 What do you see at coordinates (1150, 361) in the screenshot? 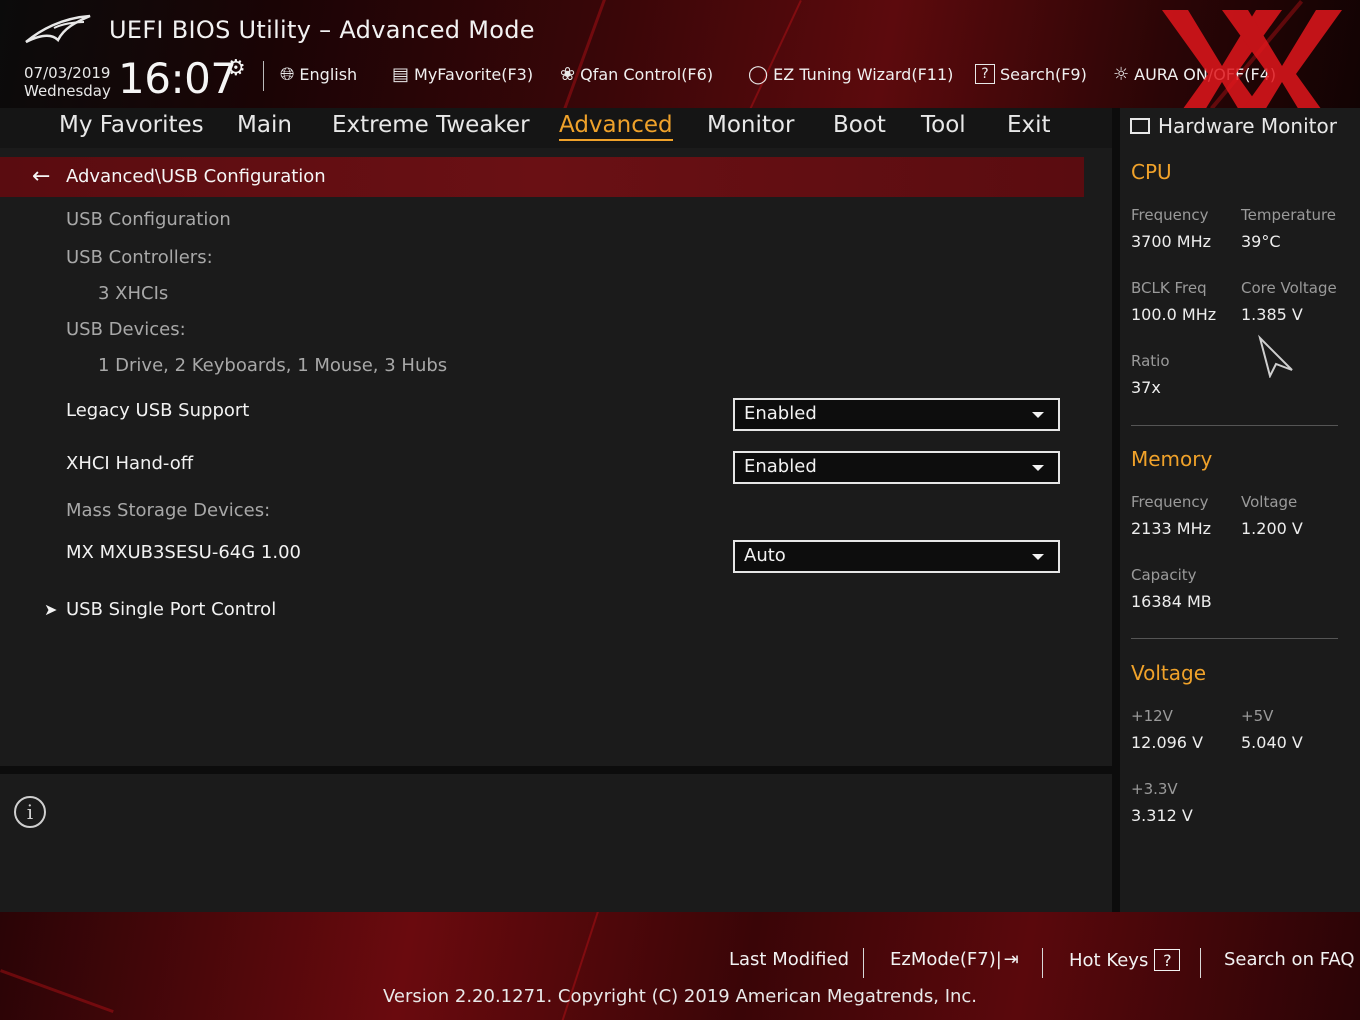
I see `ratio-label: Ratio` at bounding box center [1150, 361].